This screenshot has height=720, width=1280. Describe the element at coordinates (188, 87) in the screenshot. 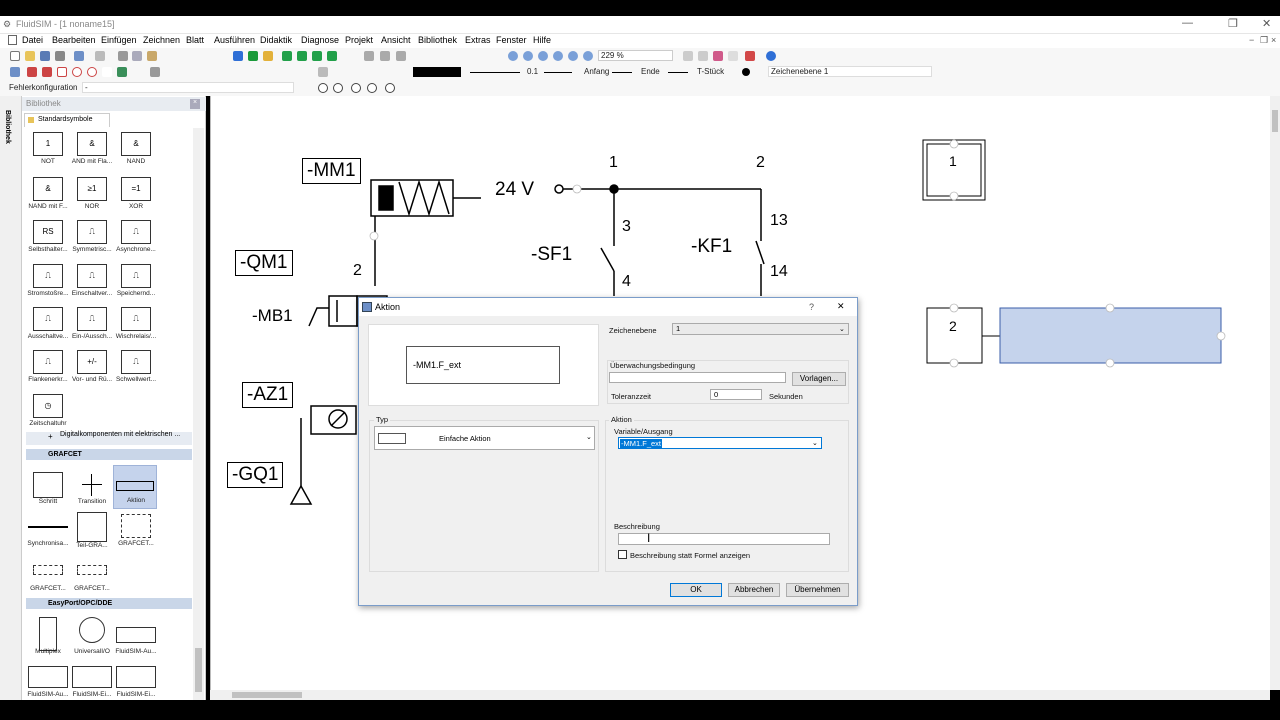

I see `error-config-select: -` at that location.